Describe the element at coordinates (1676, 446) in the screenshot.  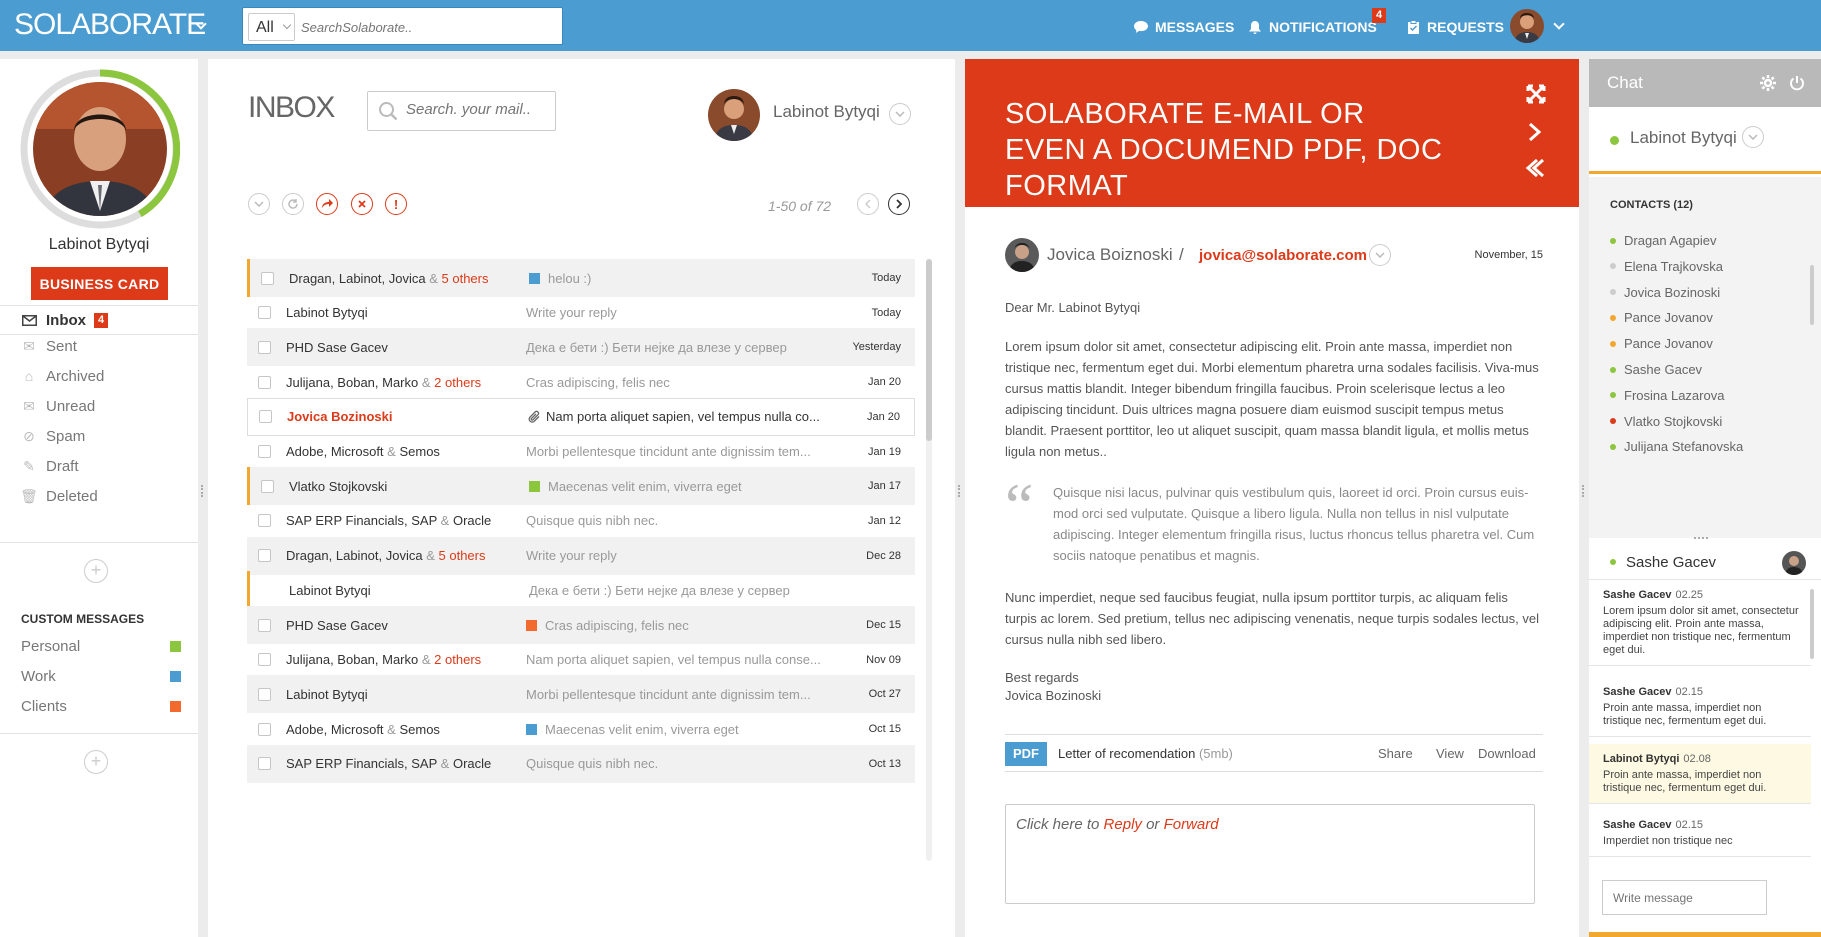
I see `contact-item: Julijana Stefanovska` at that location.